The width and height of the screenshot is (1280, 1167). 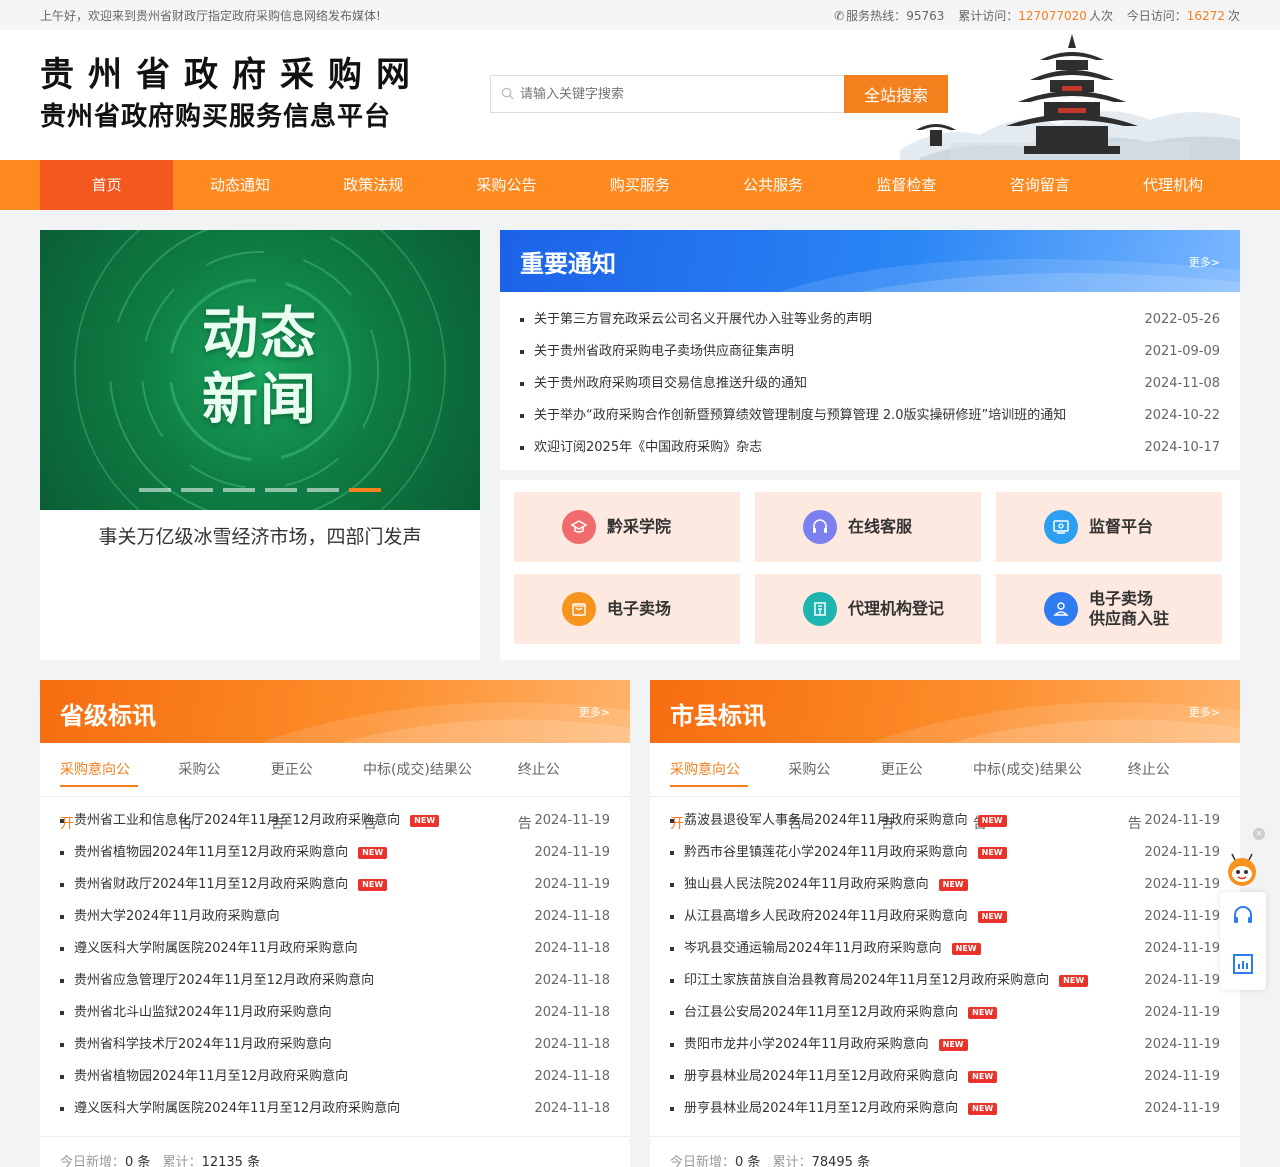 I want to click on list-item-title: 关于贵州政府采购项目交易信息推送升级的通知, so click(x=663, y=384).